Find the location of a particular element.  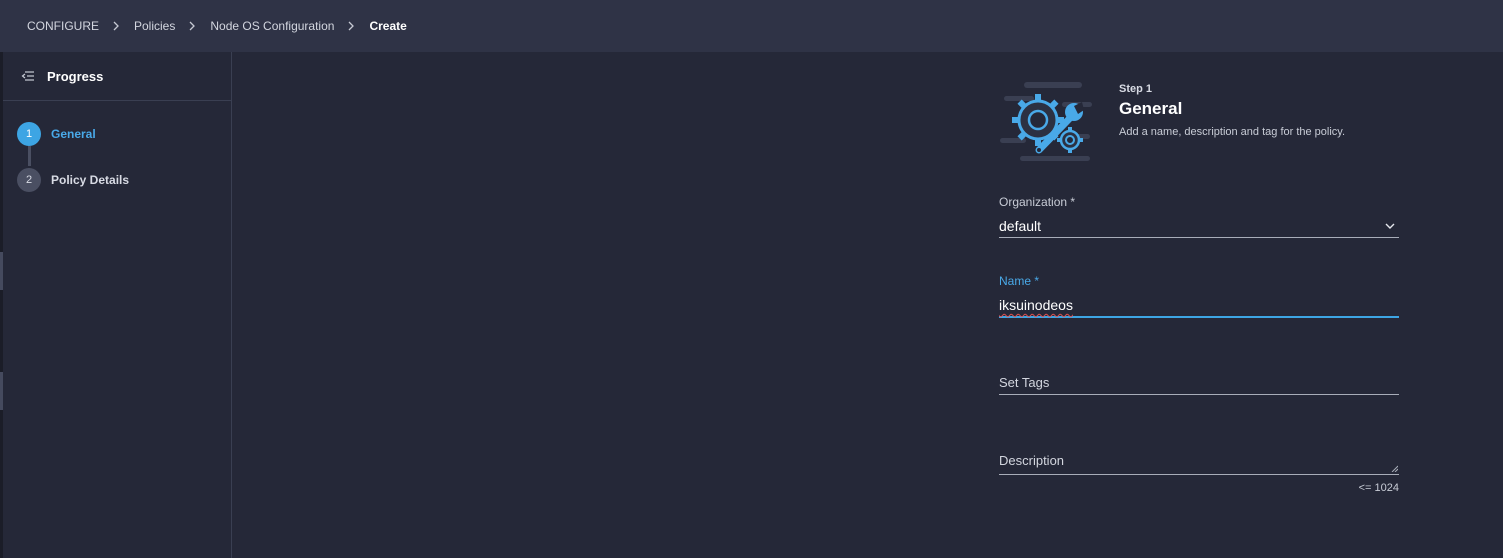

set-tags-input: Set Tags is located at coordinates (1199, 383).